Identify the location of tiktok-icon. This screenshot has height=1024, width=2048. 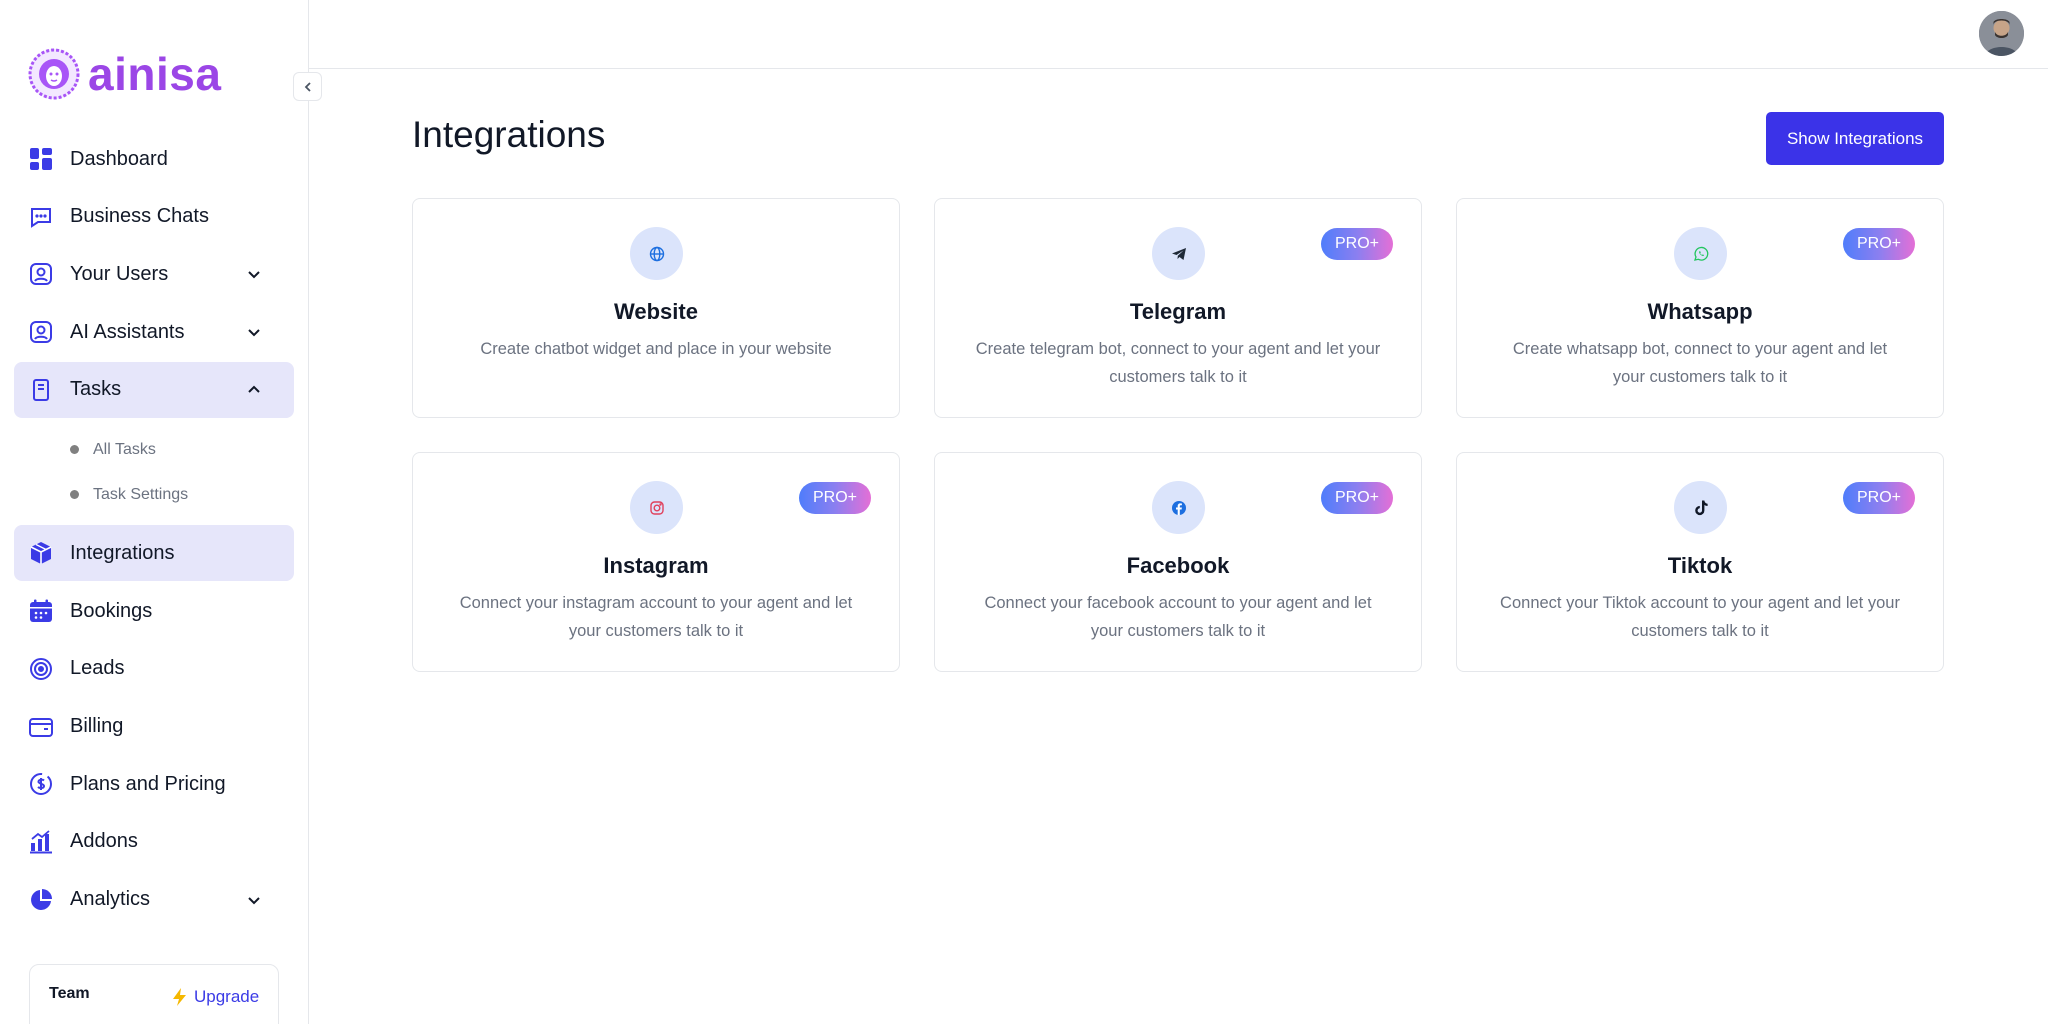
(1701, 507).